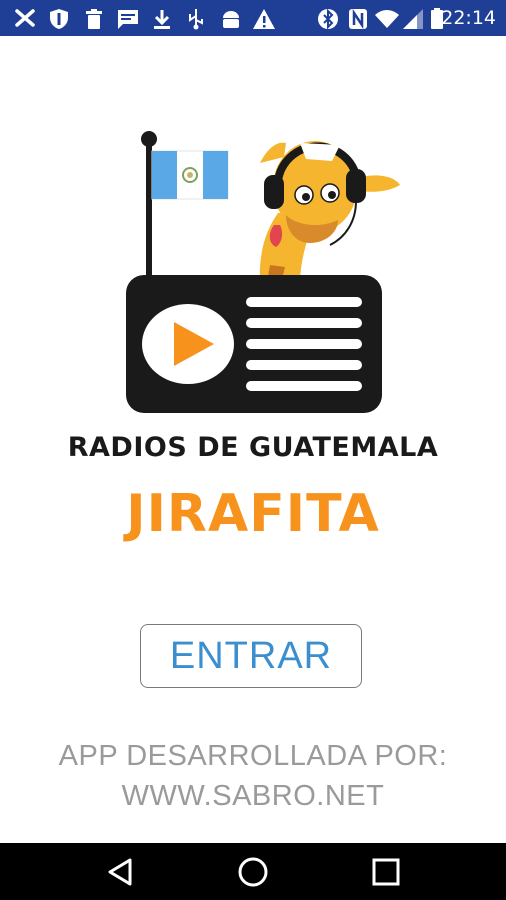 The width and height of the screenshot is (506, 900). What do you see at coordinates (196, 19) in the screenshot?
I see `usb-icon` at bounding box center [196, 19].